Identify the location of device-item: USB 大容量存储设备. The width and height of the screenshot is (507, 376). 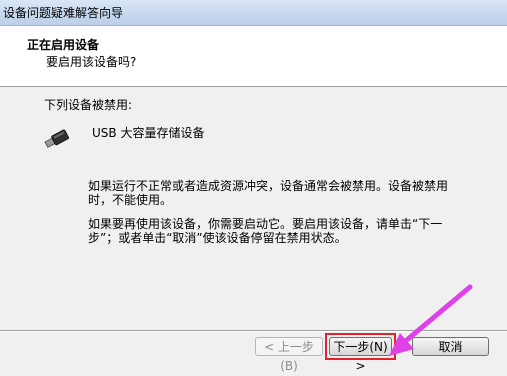
(190, 138).